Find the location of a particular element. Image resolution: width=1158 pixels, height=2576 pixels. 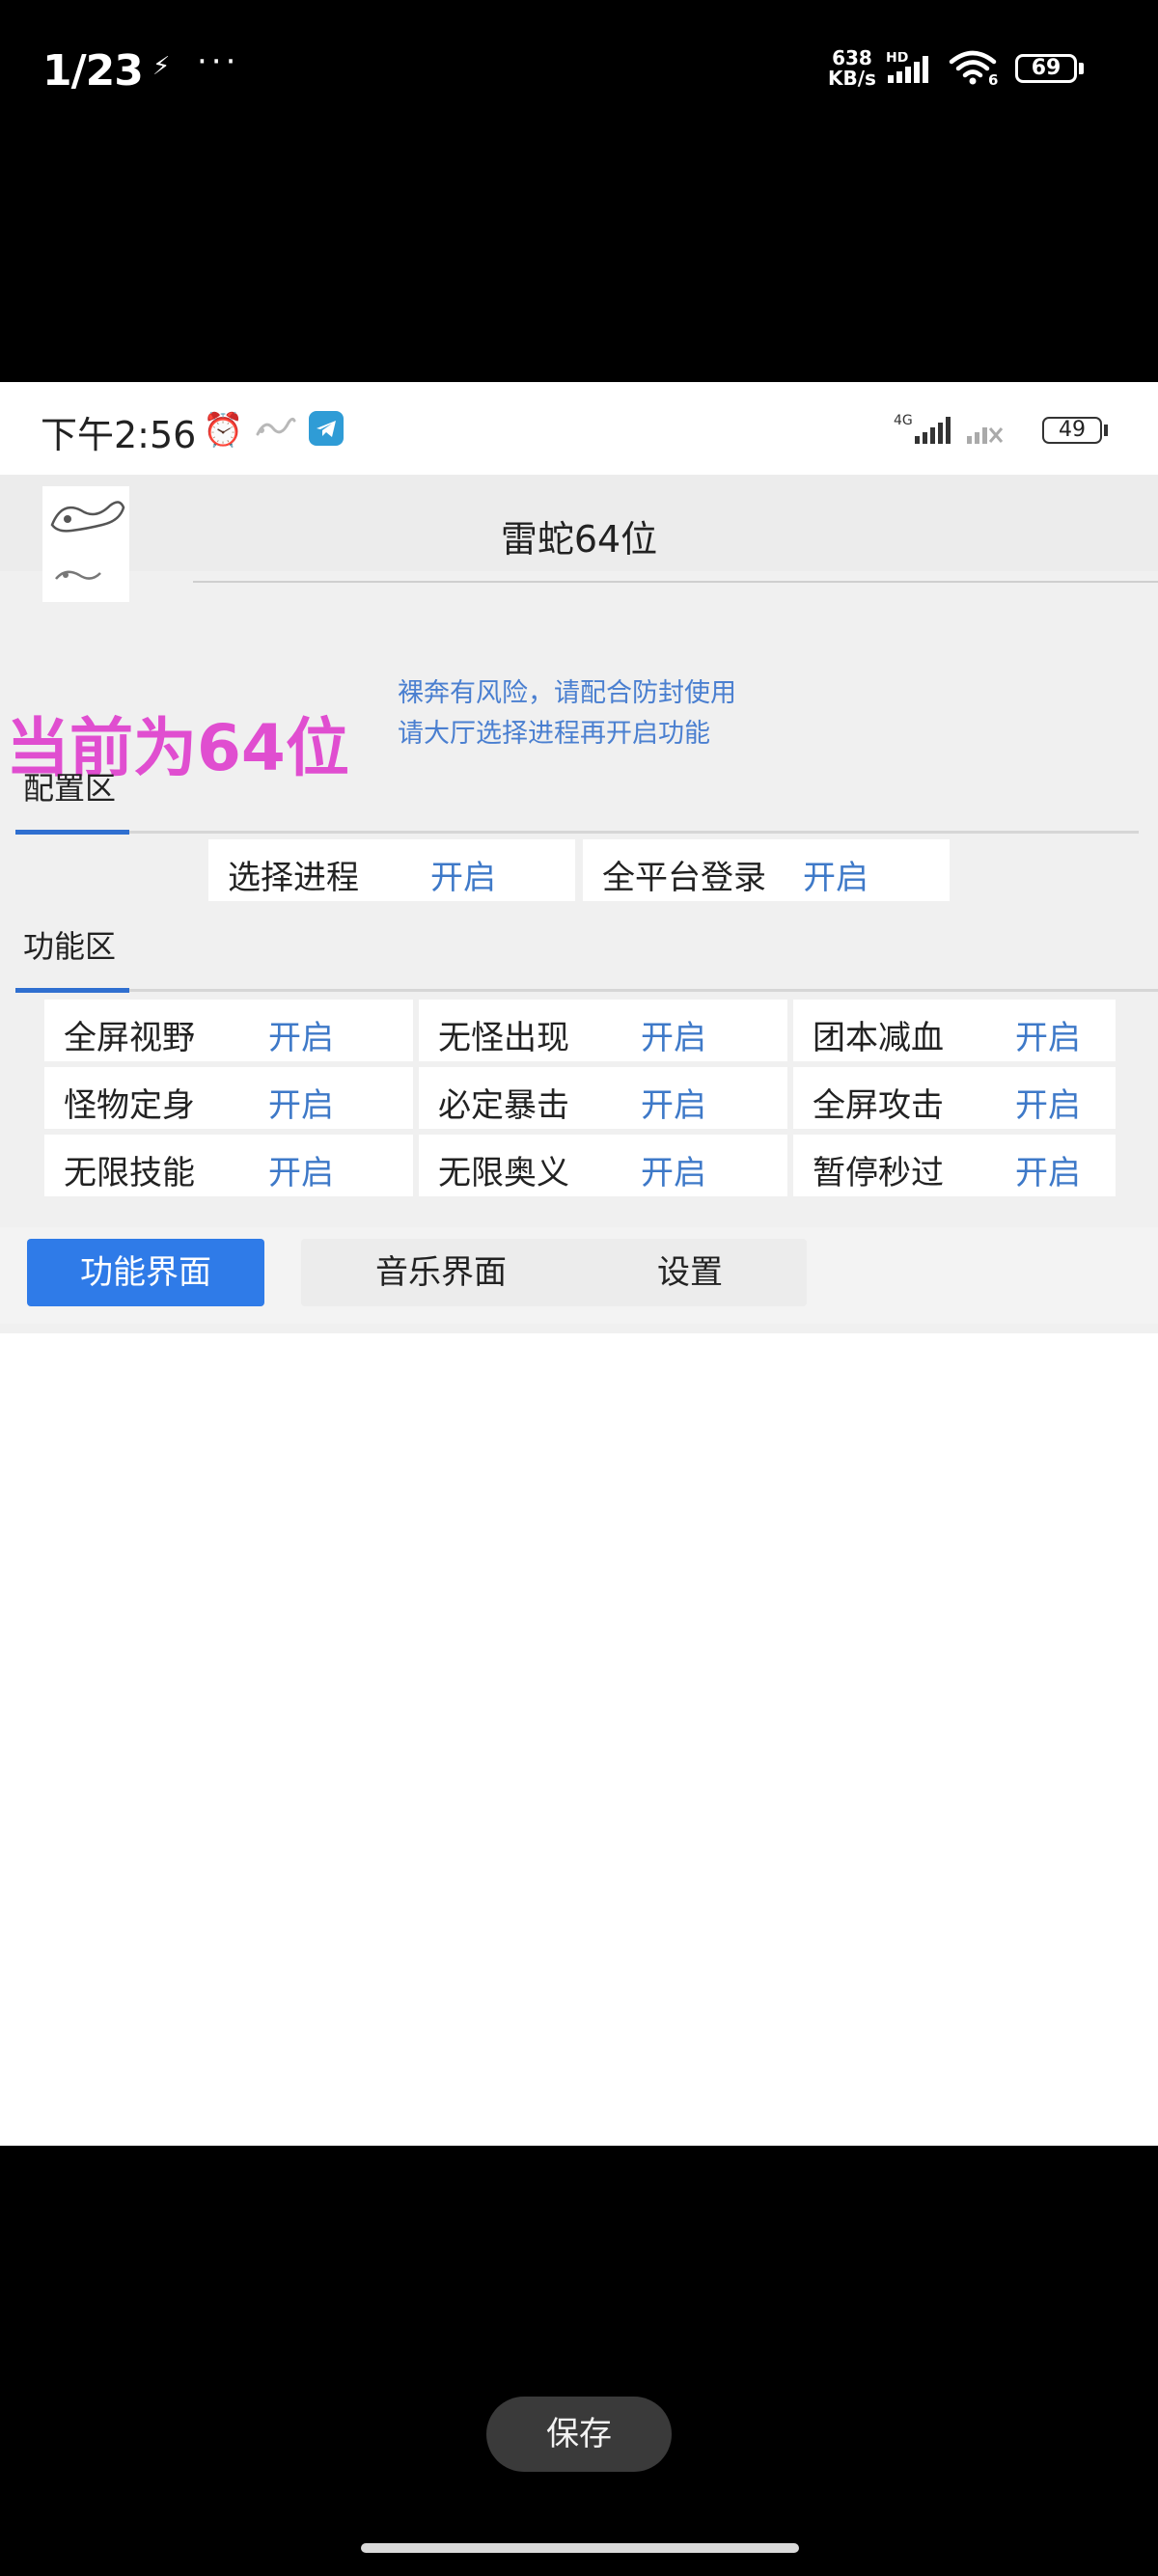

function-item: 无限奥义 开启 is located at coordinates (603, 1166).